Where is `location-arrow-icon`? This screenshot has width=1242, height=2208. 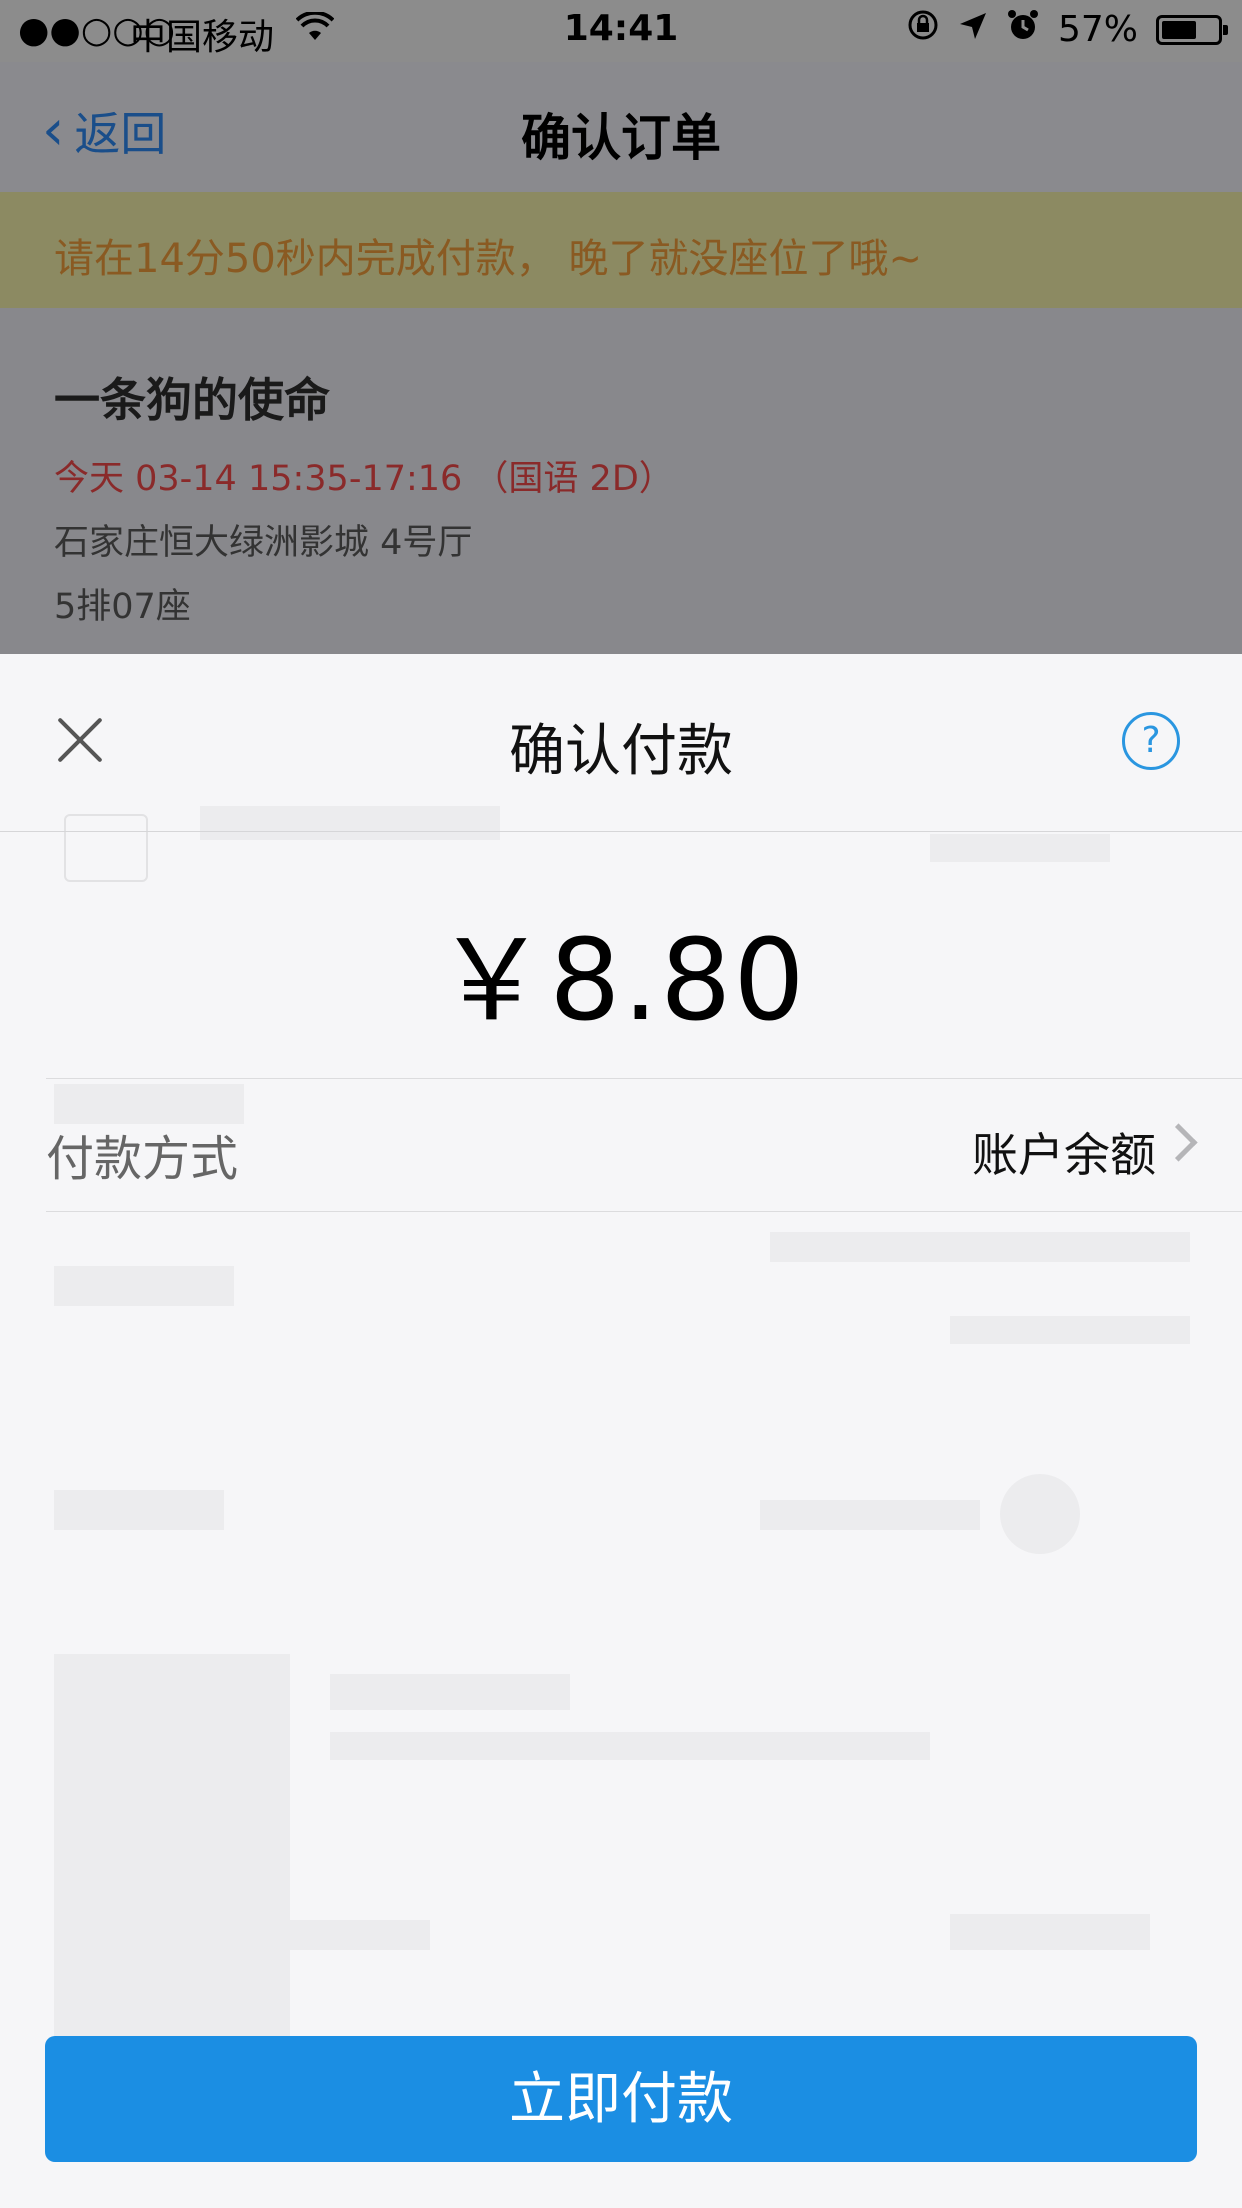
location-arrow-icon is located at coordinates (973, 29).